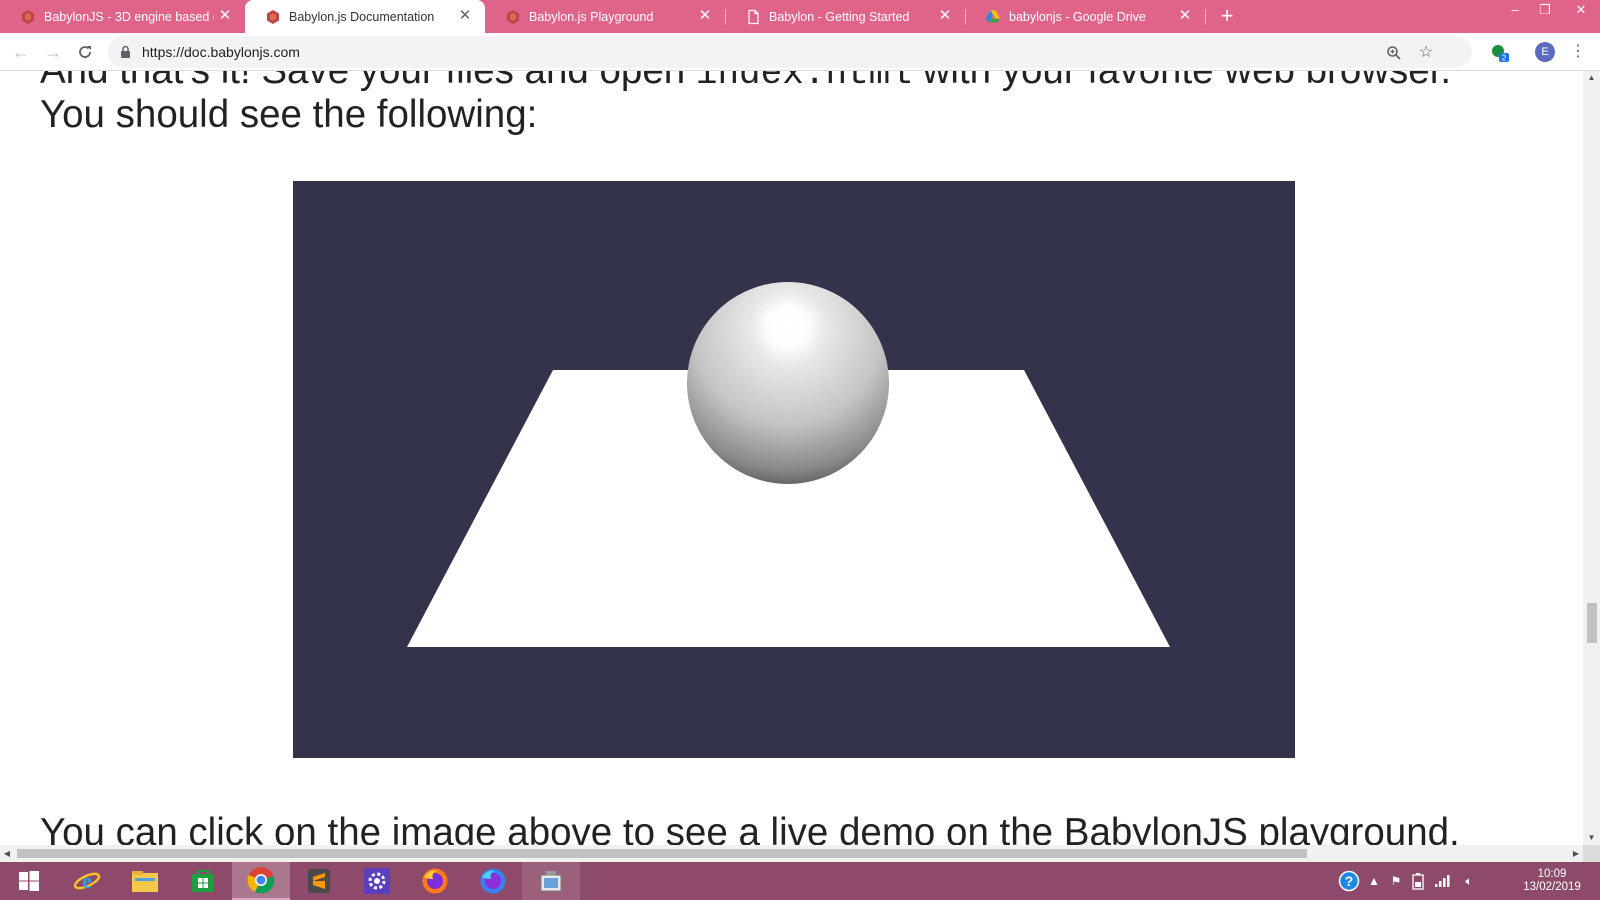 The height and width of the screenshot is (900, 1600). What do you see at coordinates (7, 853) in the screenshot?
I see `scroll-left-arrow: ◀` at bounding box center [7, 853].